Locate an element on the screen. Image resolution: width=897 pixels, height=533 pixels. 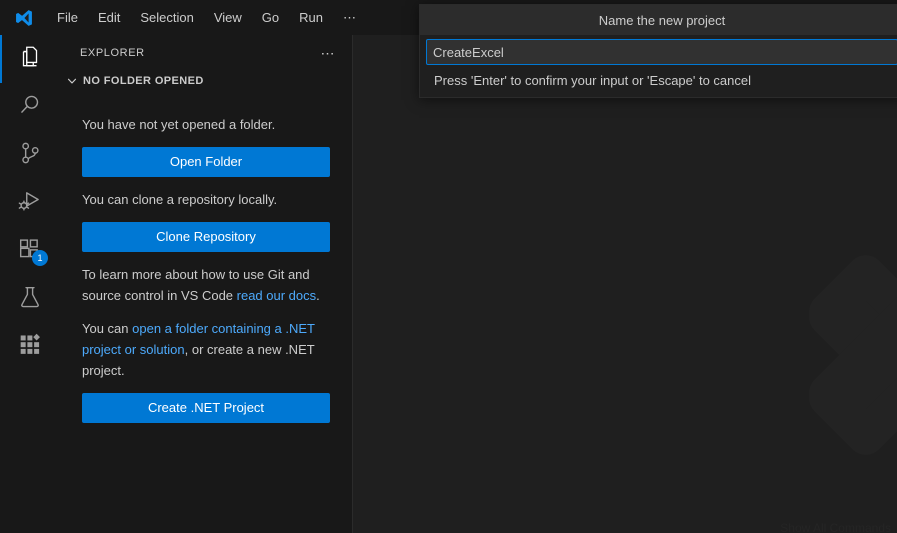
activity-item-testing is located at coordinates (30, 299).